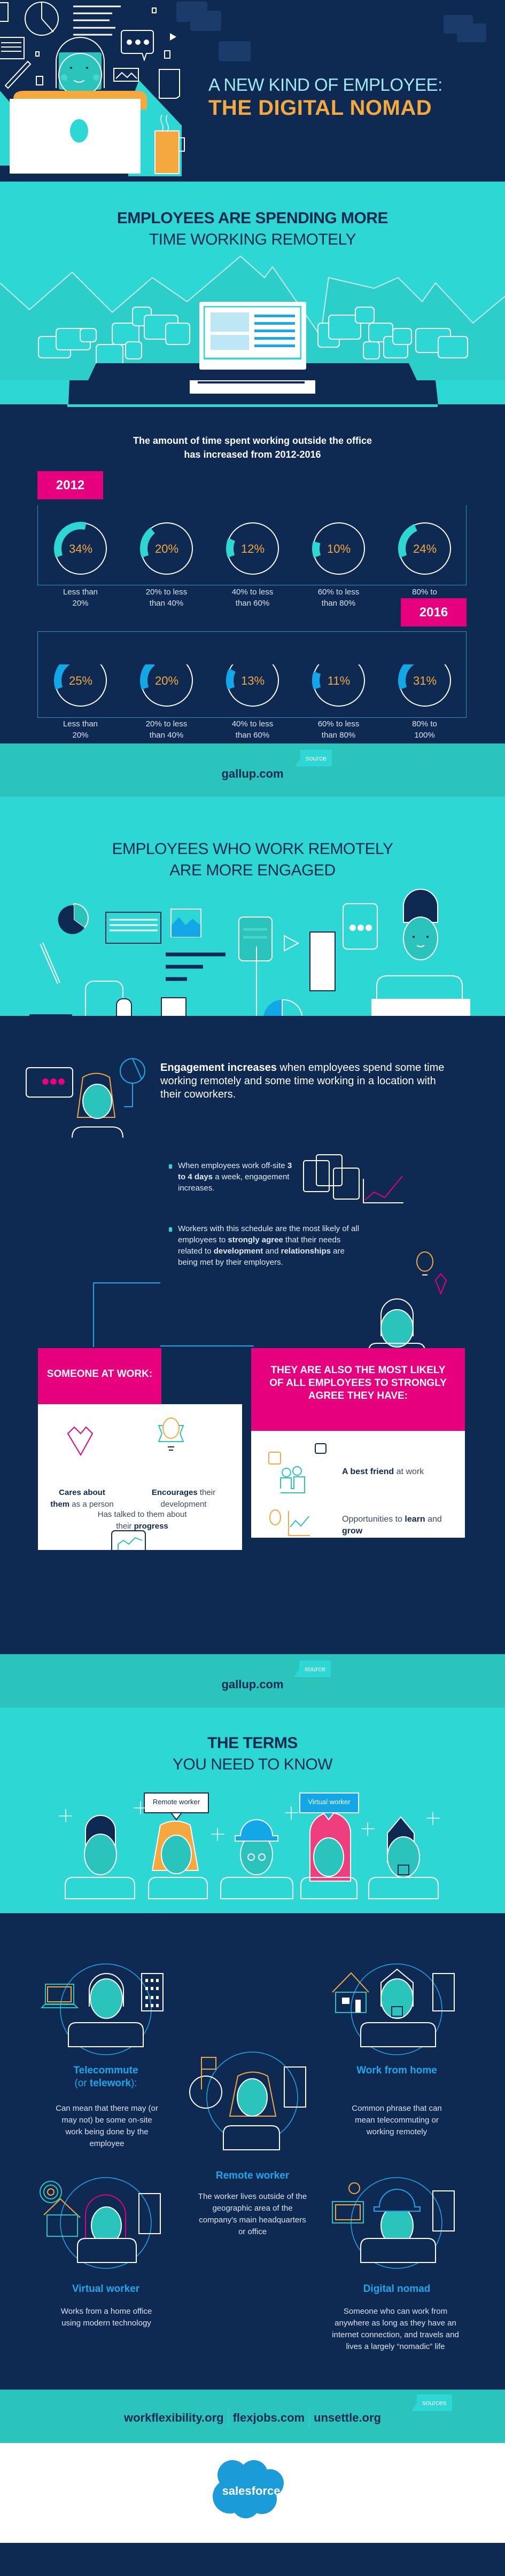 Image resolution: width=505 pixels, height=2576 pixels. I want to click on telecommute-paren-open: (or, so click(82, 2083).